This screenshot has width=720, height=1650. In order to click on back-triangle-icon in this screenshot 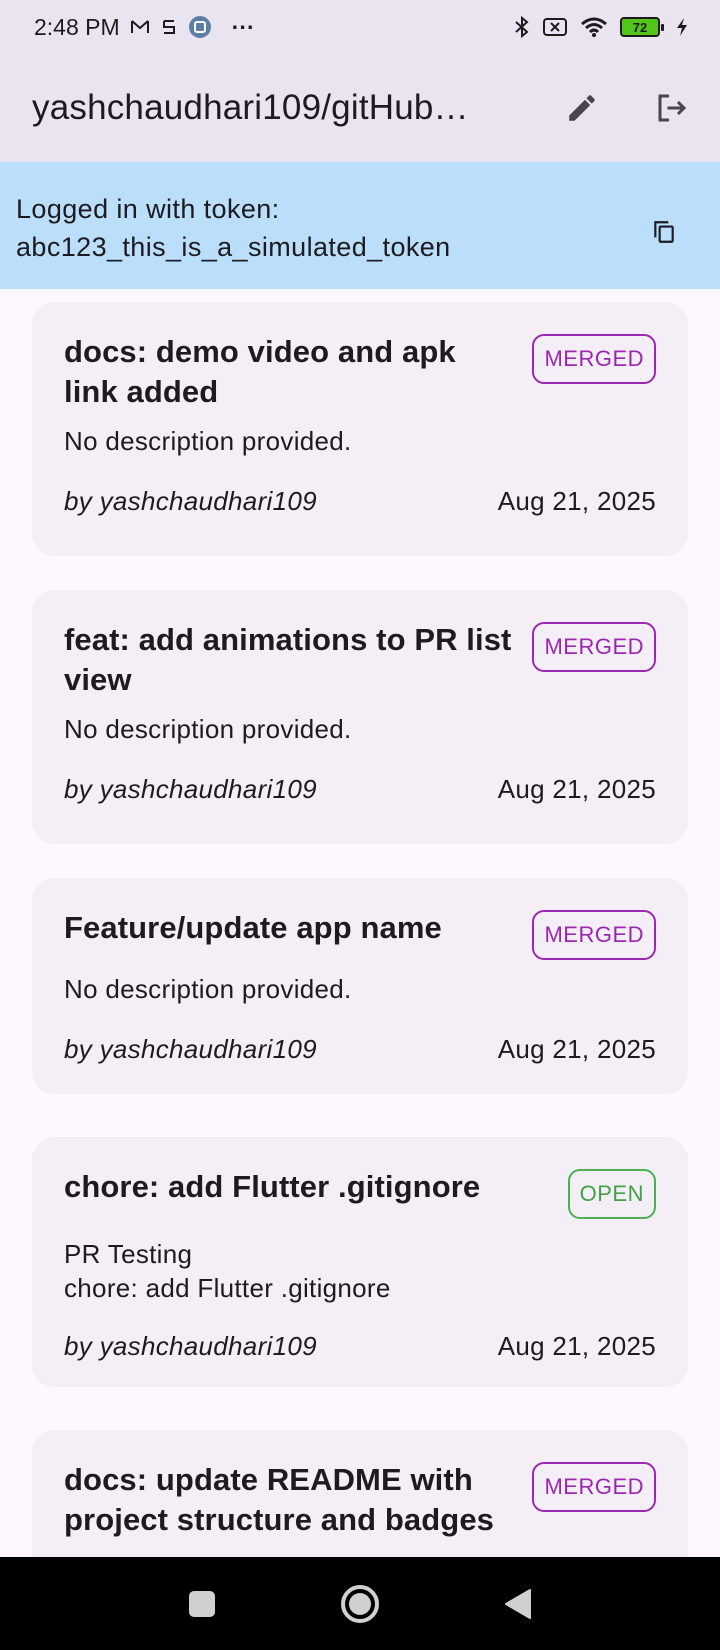, I will do `click(518, 1603)`.